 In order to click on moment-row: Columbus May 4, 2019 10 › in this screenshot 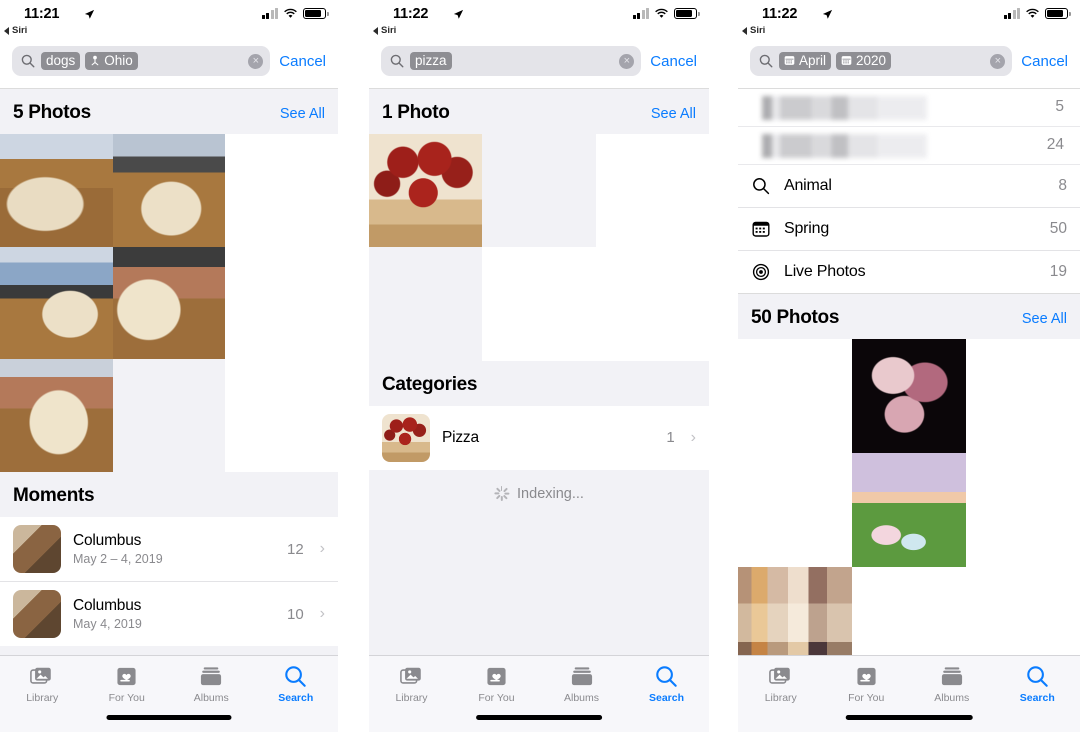, I will do `click(169, 614)`.